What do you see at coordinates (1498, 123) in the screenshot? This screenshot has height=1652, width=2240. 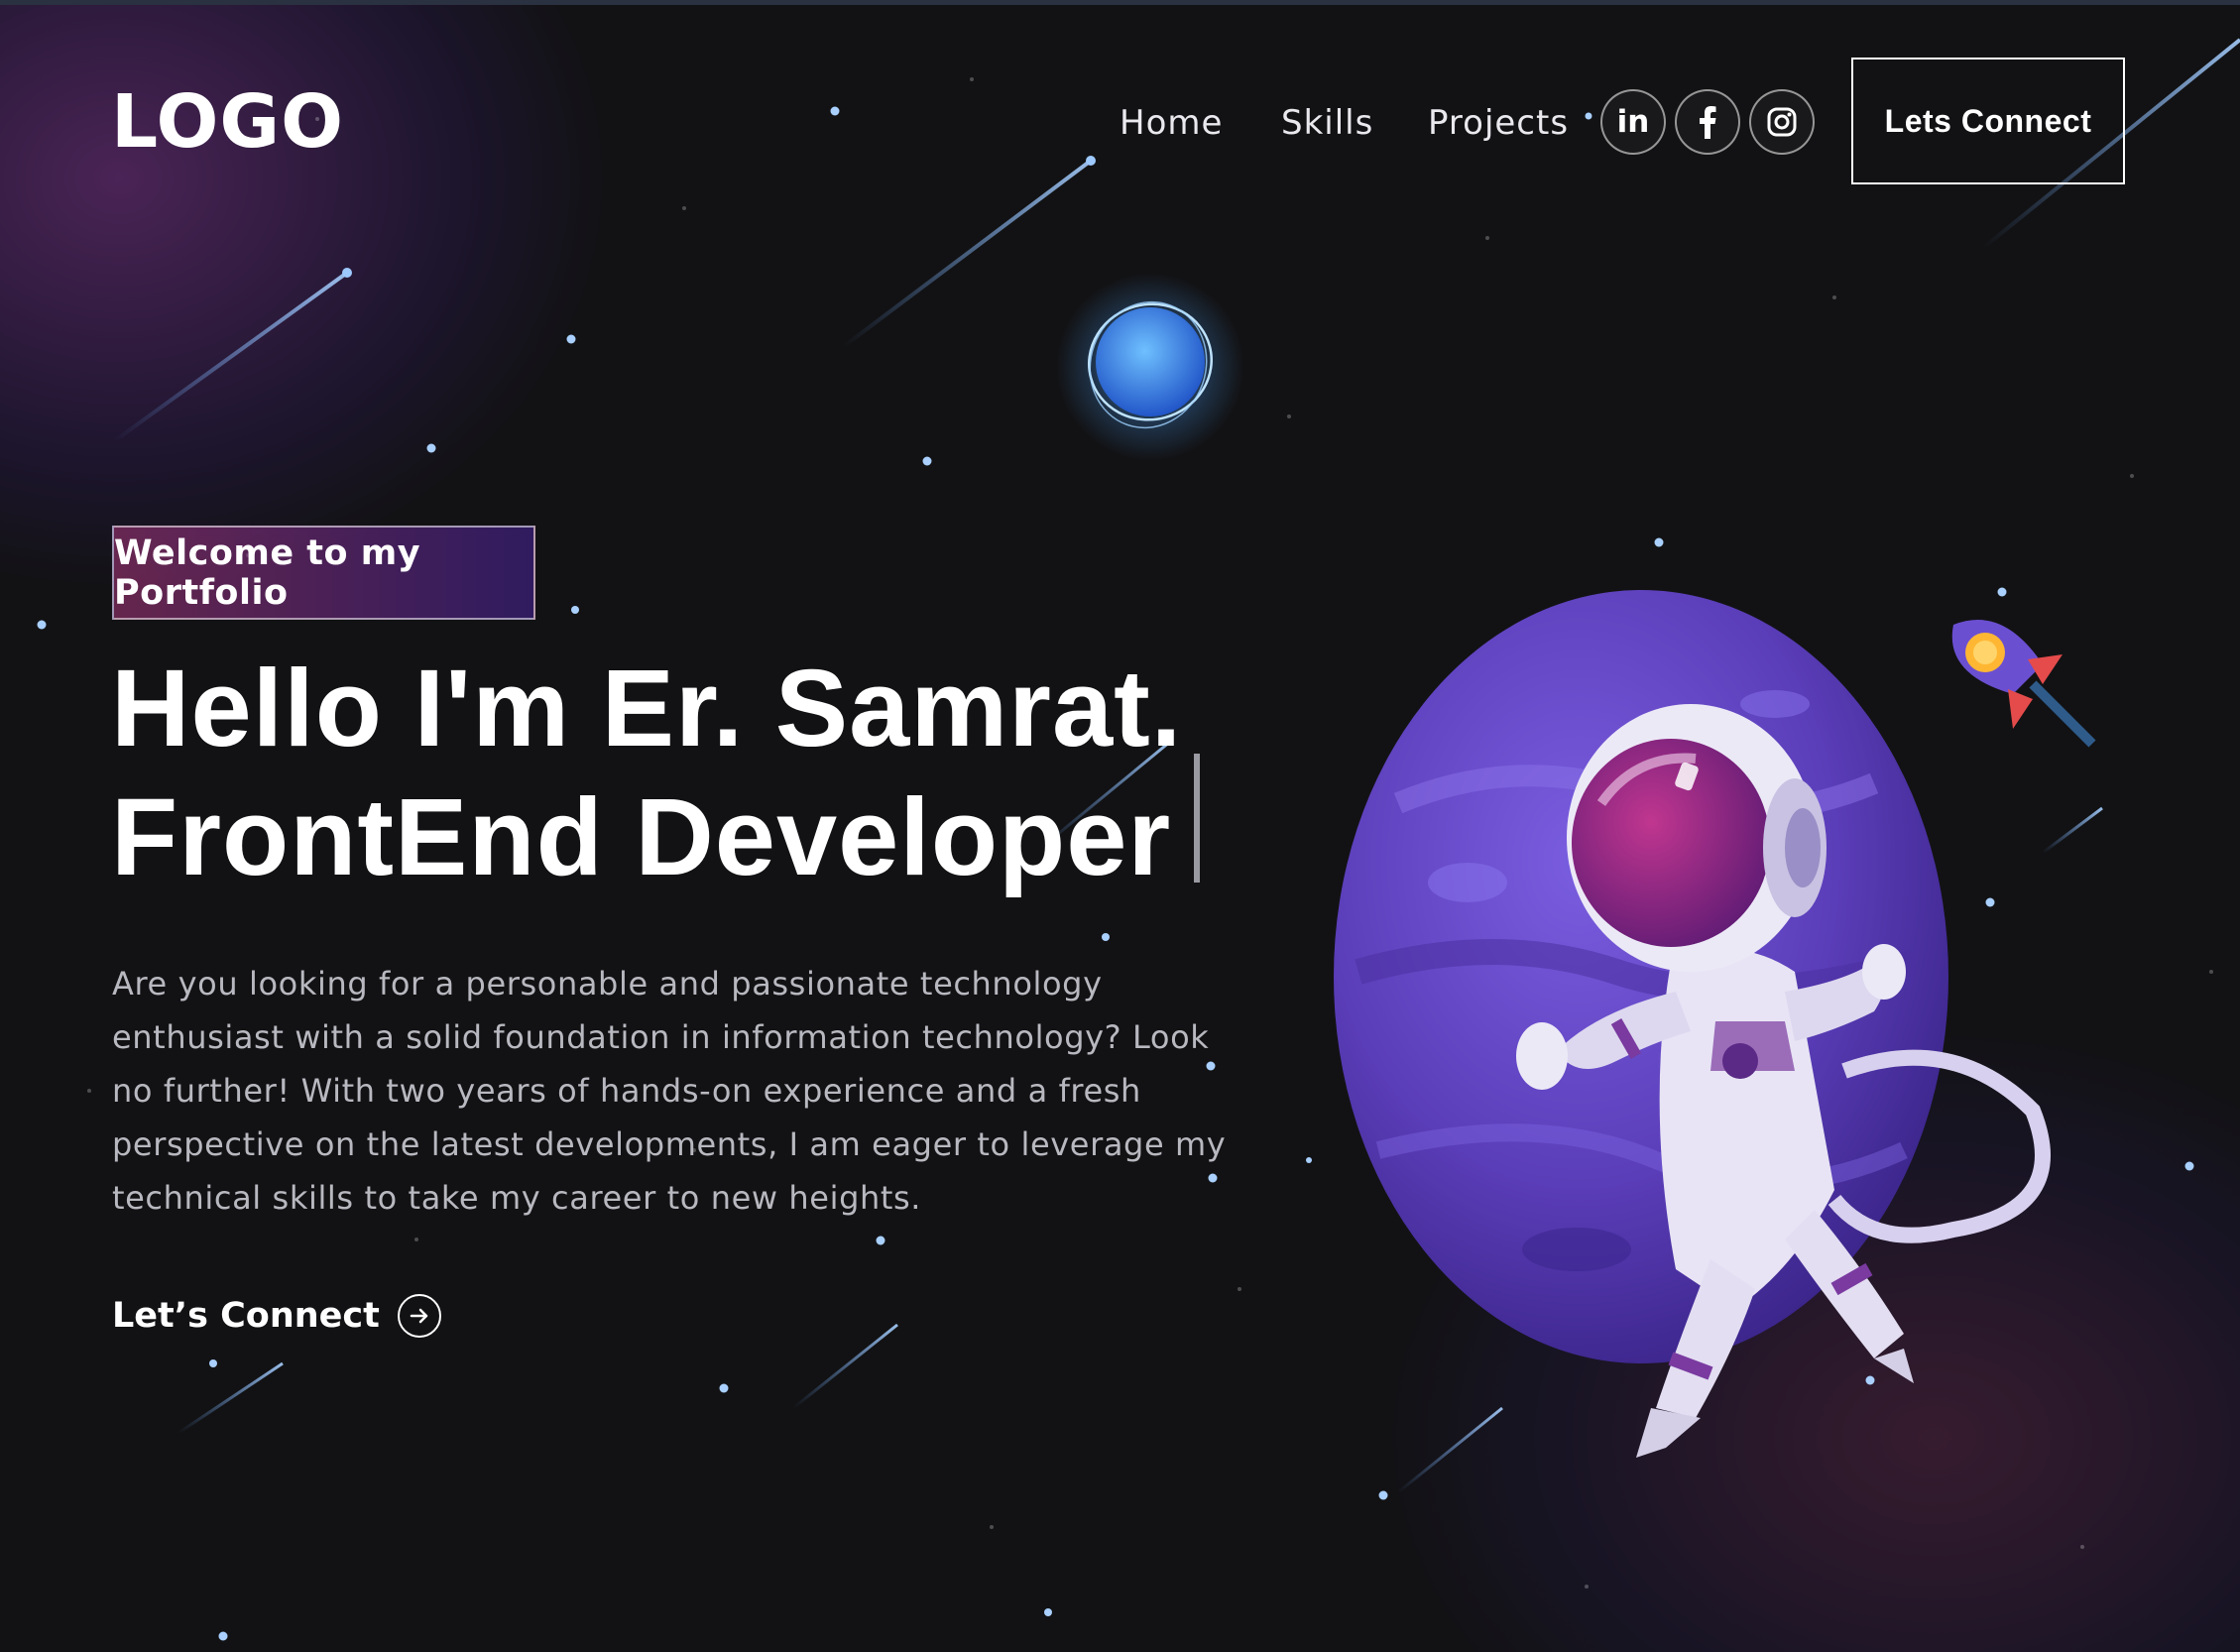 I see `nav-link-projects: Projects` at bounding box center [1498, 123].